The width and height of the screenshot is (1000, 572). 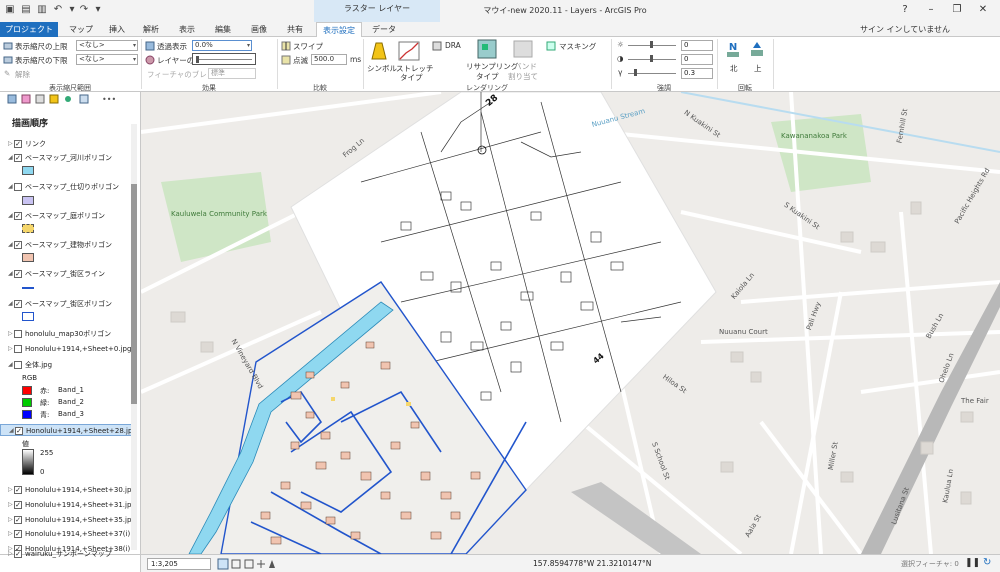 I want to click on tab-insert: 挿入, so click(x=117, y=29).